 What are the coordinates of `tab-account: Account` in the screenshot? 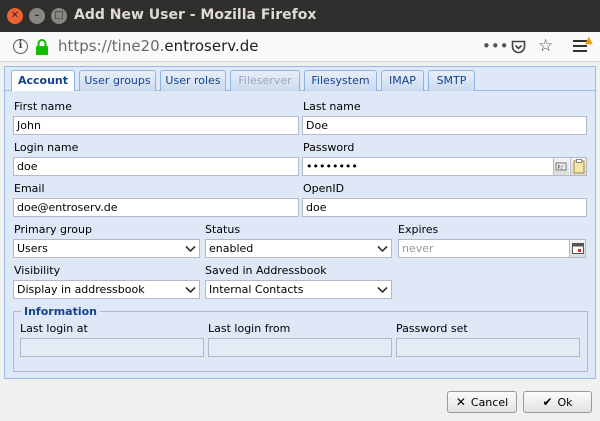 It's located at (43, 81).